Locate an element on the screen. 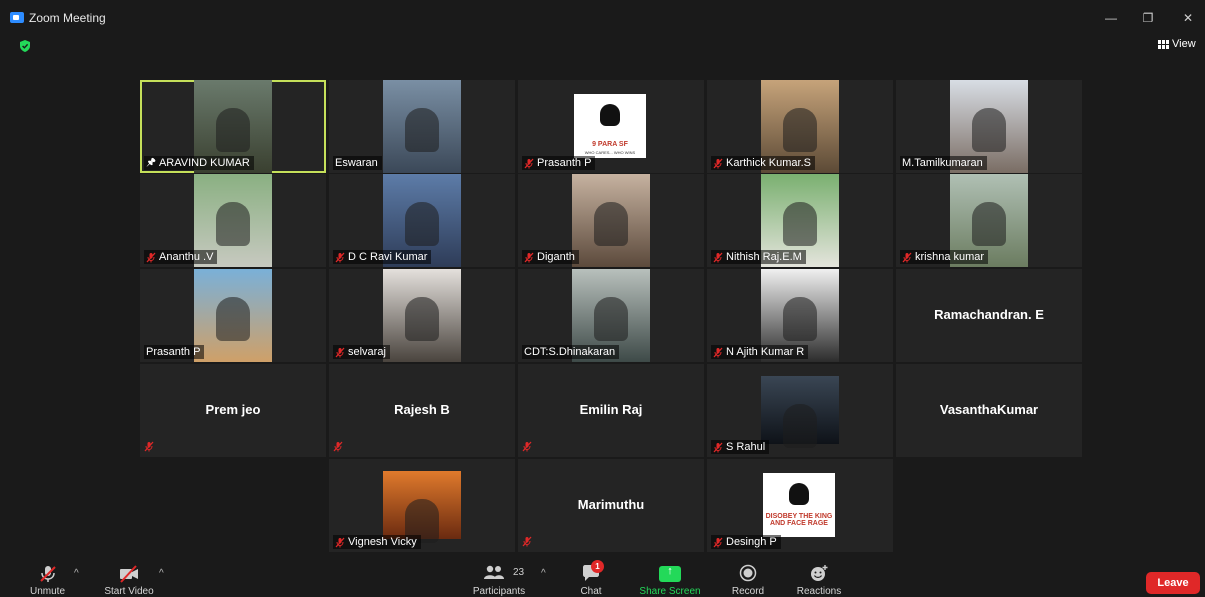 Image resolution: width=1205 pixels, height=597 pixels. record-button: Record is located at coordinates (748, 578).